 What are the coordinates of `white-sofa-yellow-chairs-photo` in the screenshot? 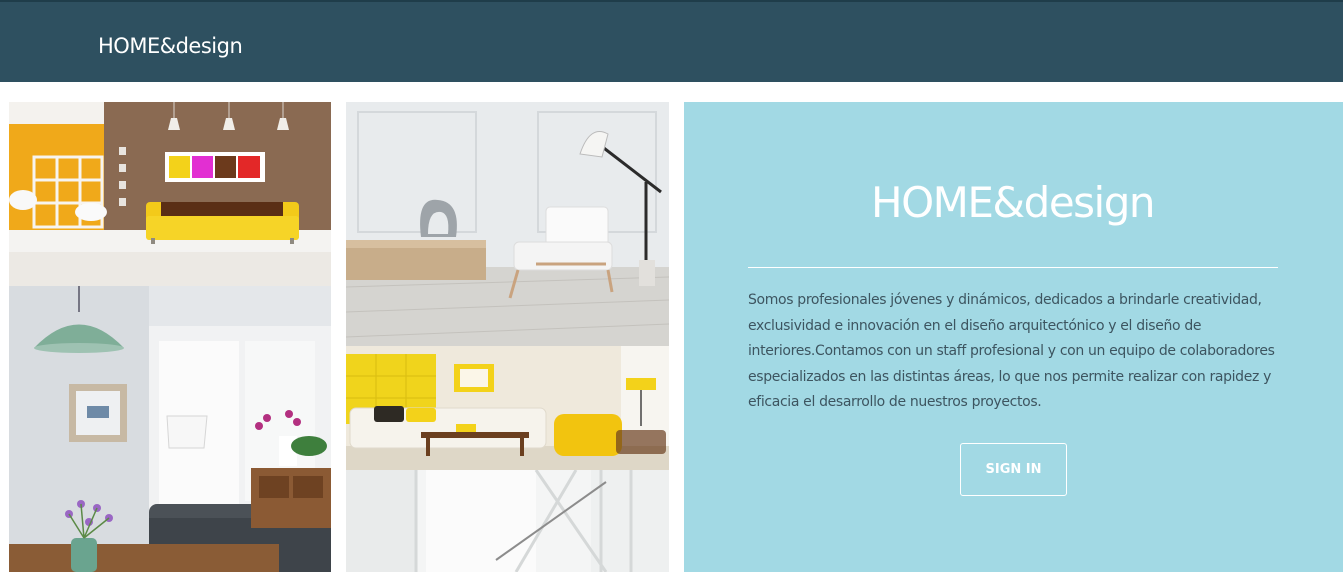 It's located at (507, 408).